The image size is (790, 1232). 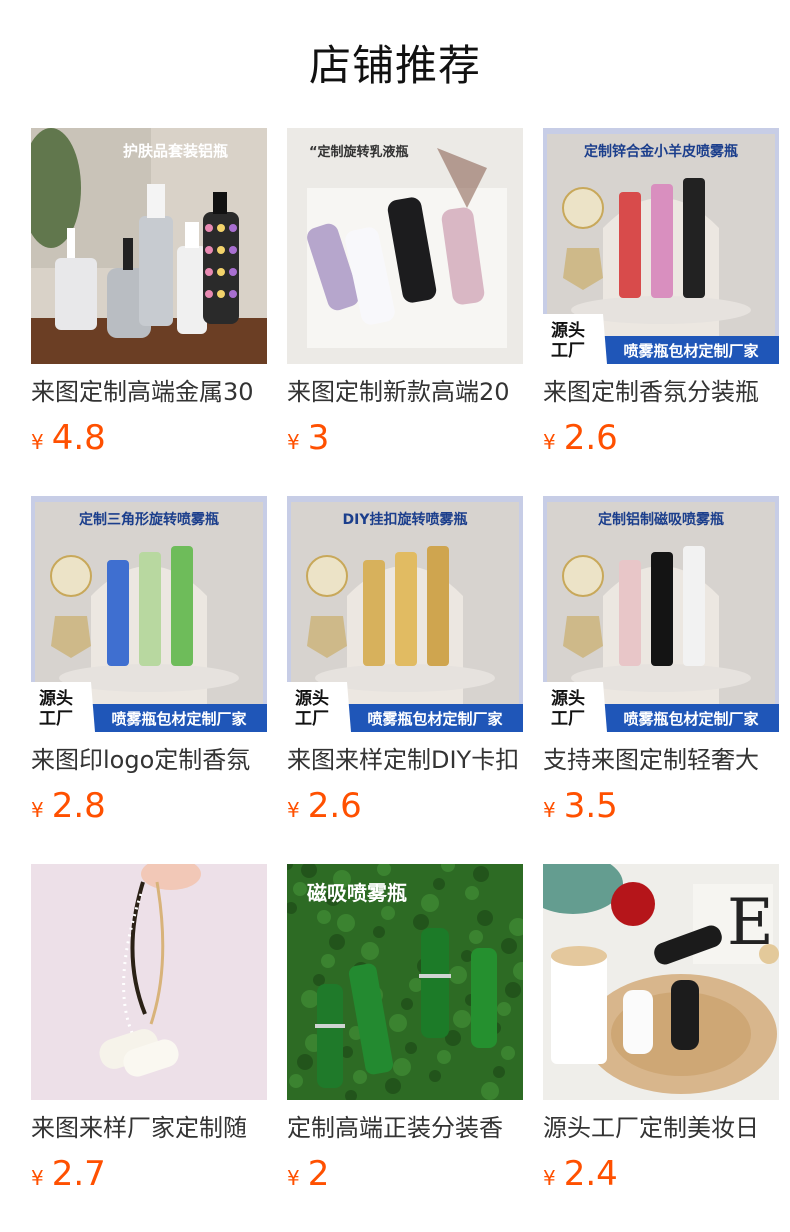 I want to click on product-card: 定制锌合金小羊皮喷雾瓶源头 工厂 喷雾瓶包材定制厂家来图定制香氛分装瓶 ¥2.6, so click(x=661, y=298).